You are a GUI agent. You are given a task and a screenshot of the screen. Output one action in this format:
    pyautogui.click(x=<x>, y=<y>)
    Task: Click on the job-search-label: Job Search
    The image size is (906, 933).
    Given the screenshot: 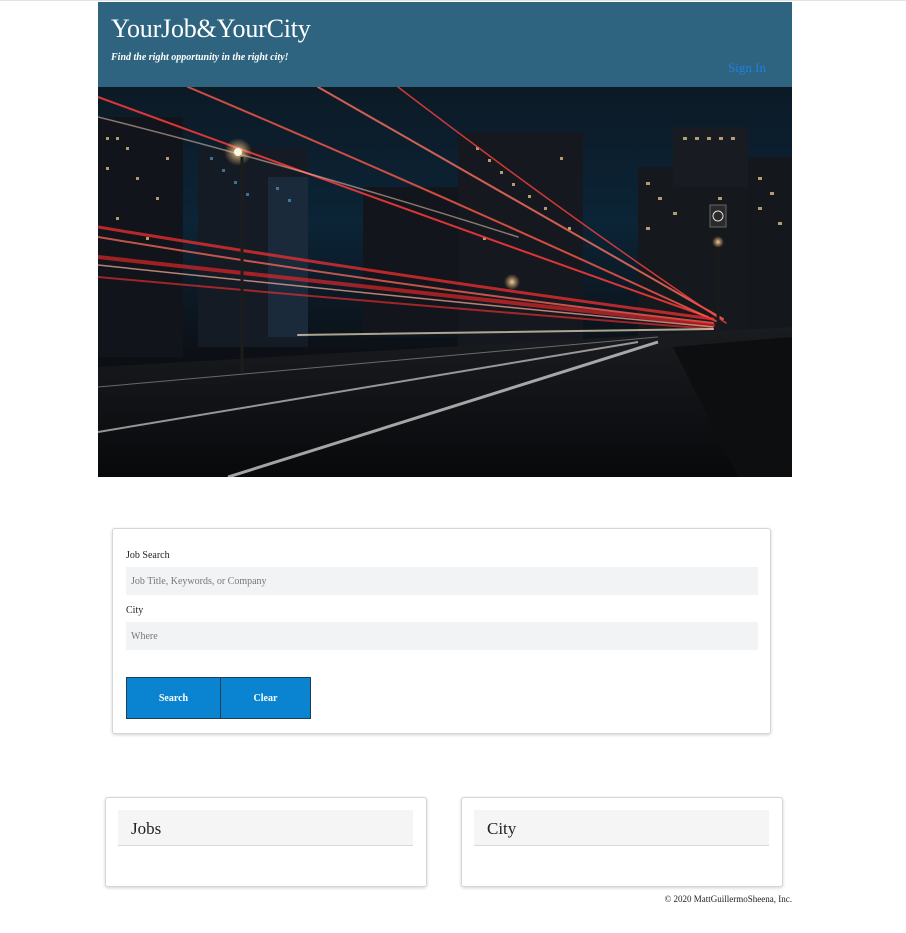 What is the action you would take?
    pyautogui.click(x=148, y=555)
    